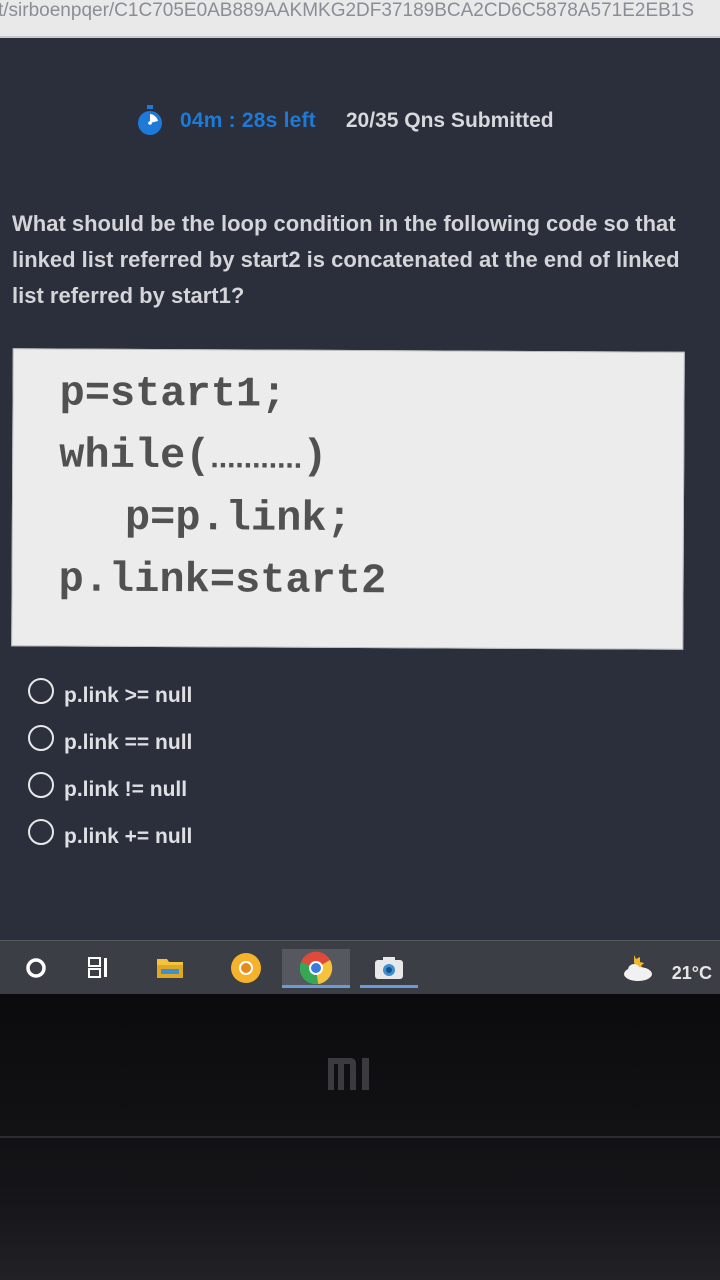 The width and height of the screenshot is (720, 1280). Describe the element at coordinates (389, 968) in the screenshot. I see `camera-icon` at that location.